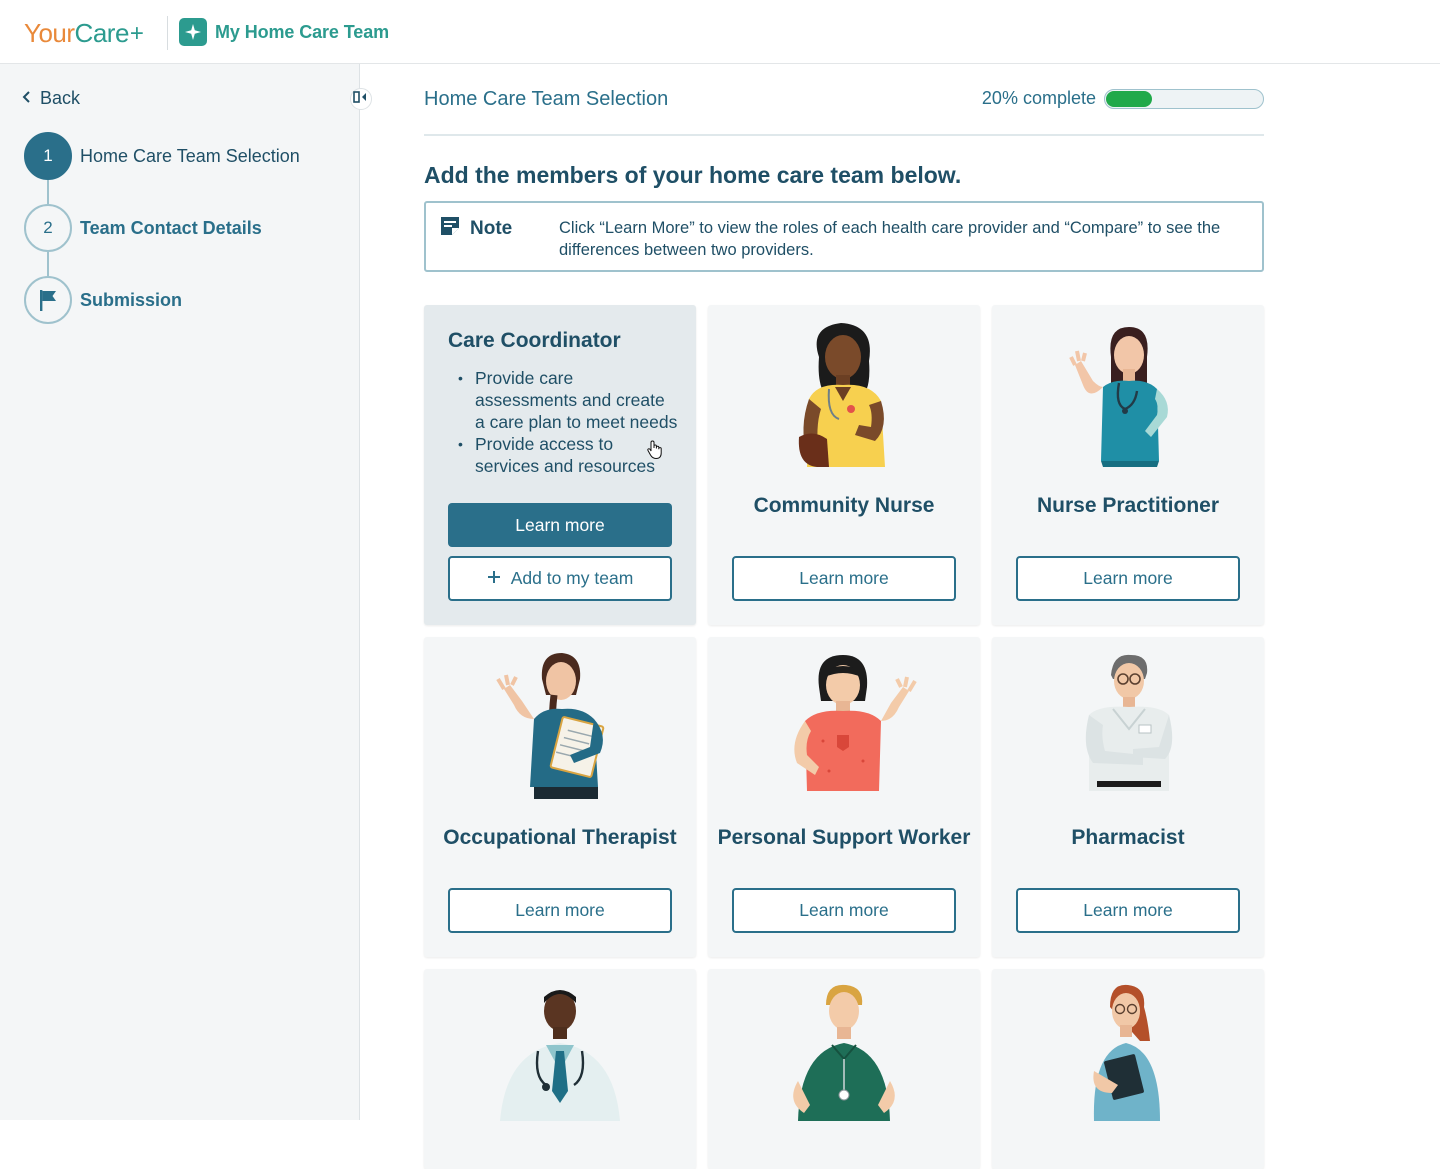  What do you see at coordinates (1128, 394) in the screenshot?
I see `nurse-practitioner-illustration` at bounding box center [1128, 394].